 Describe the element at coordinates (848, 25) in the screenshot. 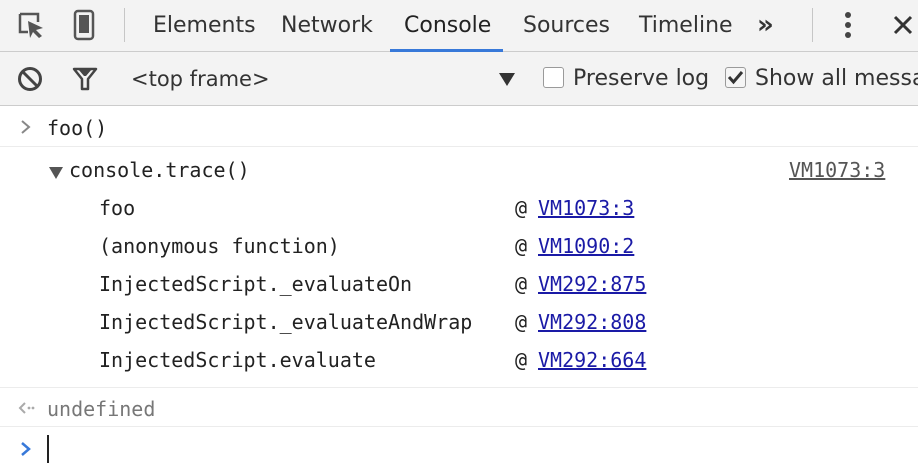

I see `vertical-dots-icon` at that location.